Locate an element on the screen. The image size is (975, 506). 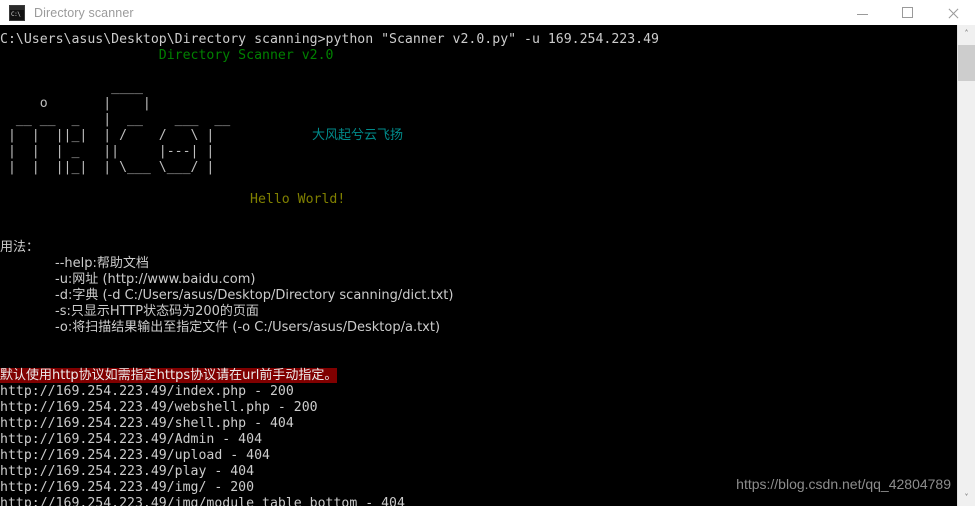
scan-result-line: http://169.254.223.49/webshell.php - 200 is located at coordinates (159, 407).